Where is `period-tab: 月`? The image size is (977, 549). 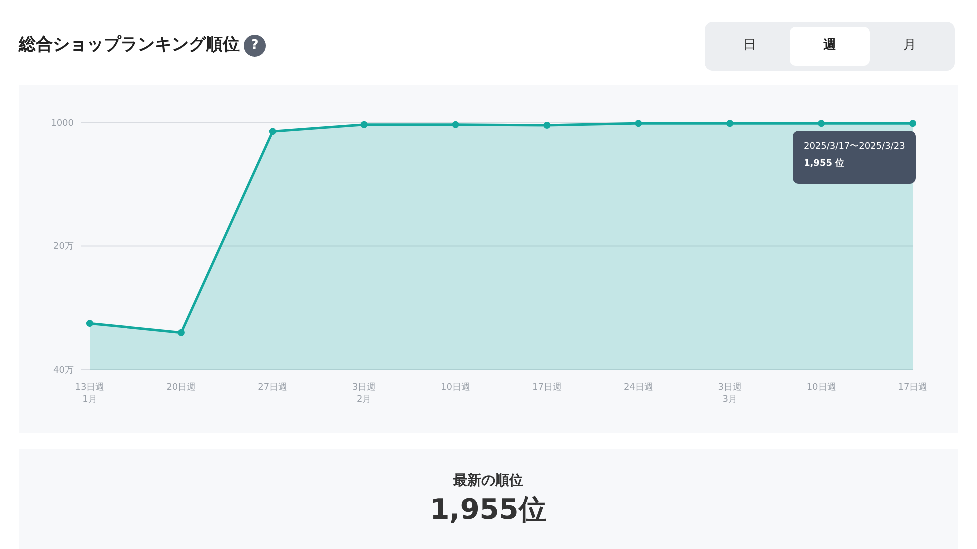
period-tab: 月 is located at coordinates (910, 46).